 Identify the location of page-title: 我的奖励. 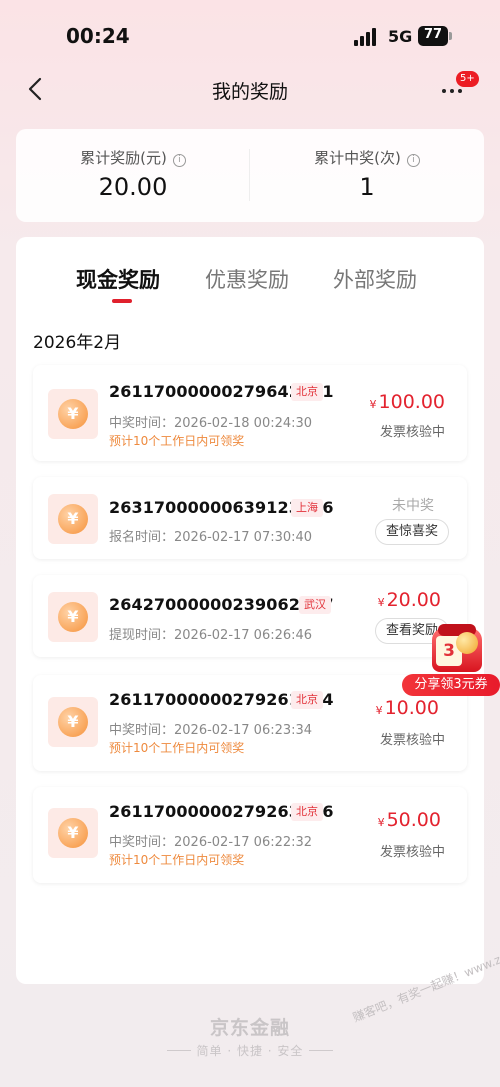
(249, 92).